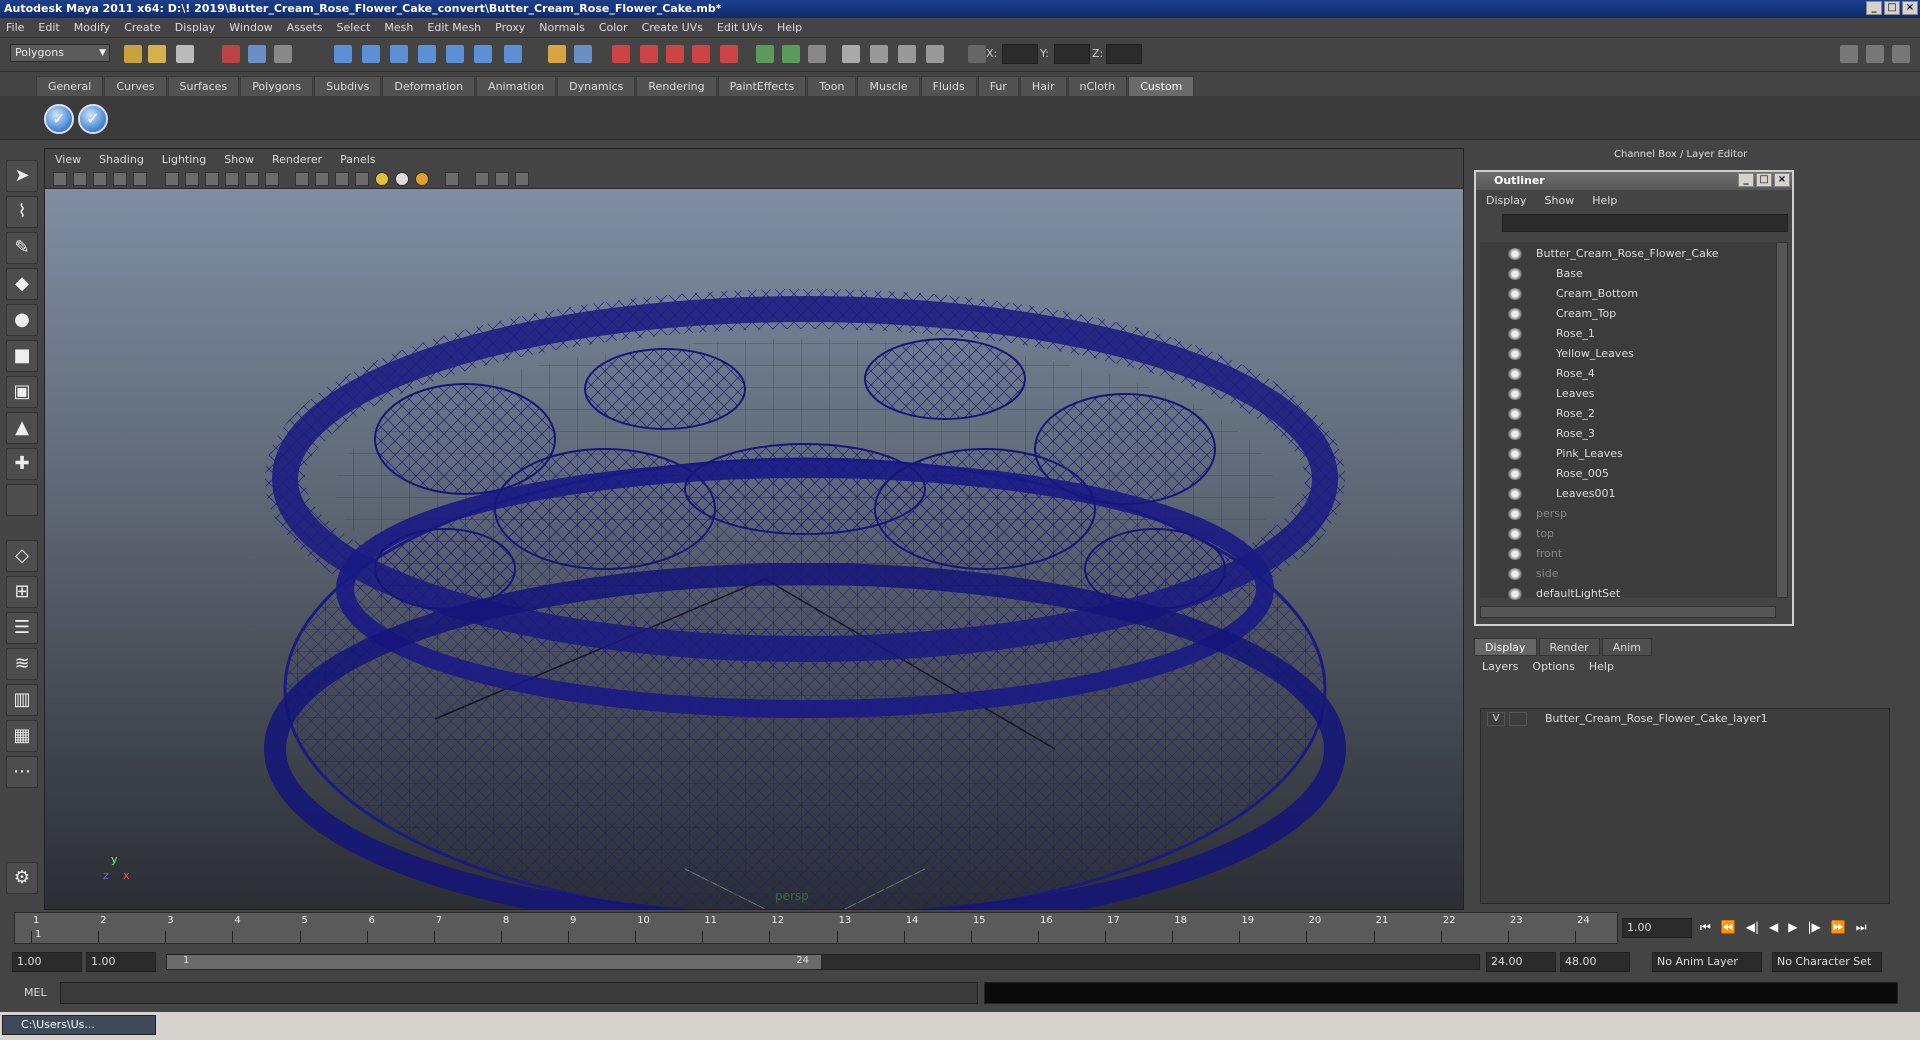 This screenshot has height=1040, width=1920. What do you see at coordinates (1564, 594) in the screenshot?
I see `outliner-item: defaultLightSet` at bounding box center [1564, 594].